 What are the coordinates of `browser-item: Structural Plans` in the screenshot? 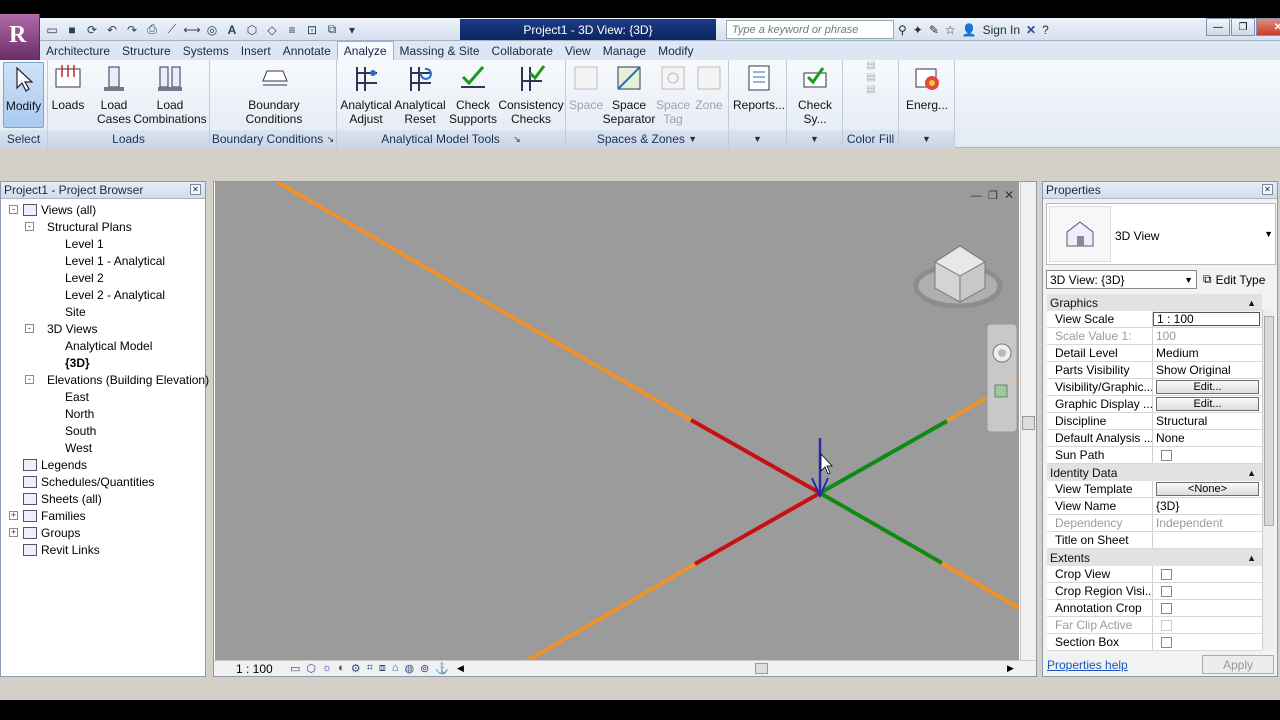 It's located at (89, 226).